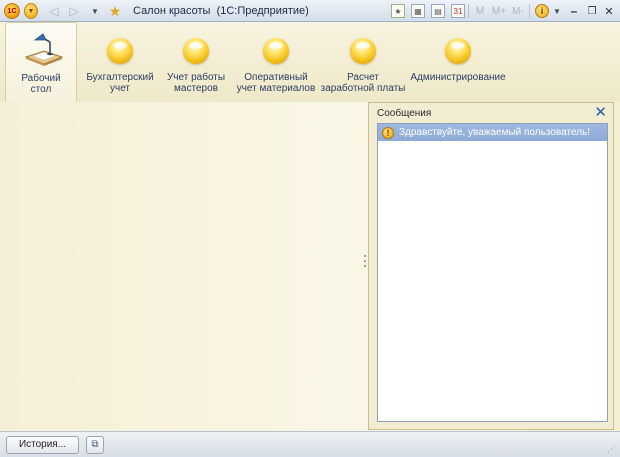  I want to click on message-item: ! Здравствуйте, уважаемый пользователь!, so click(492, 132).